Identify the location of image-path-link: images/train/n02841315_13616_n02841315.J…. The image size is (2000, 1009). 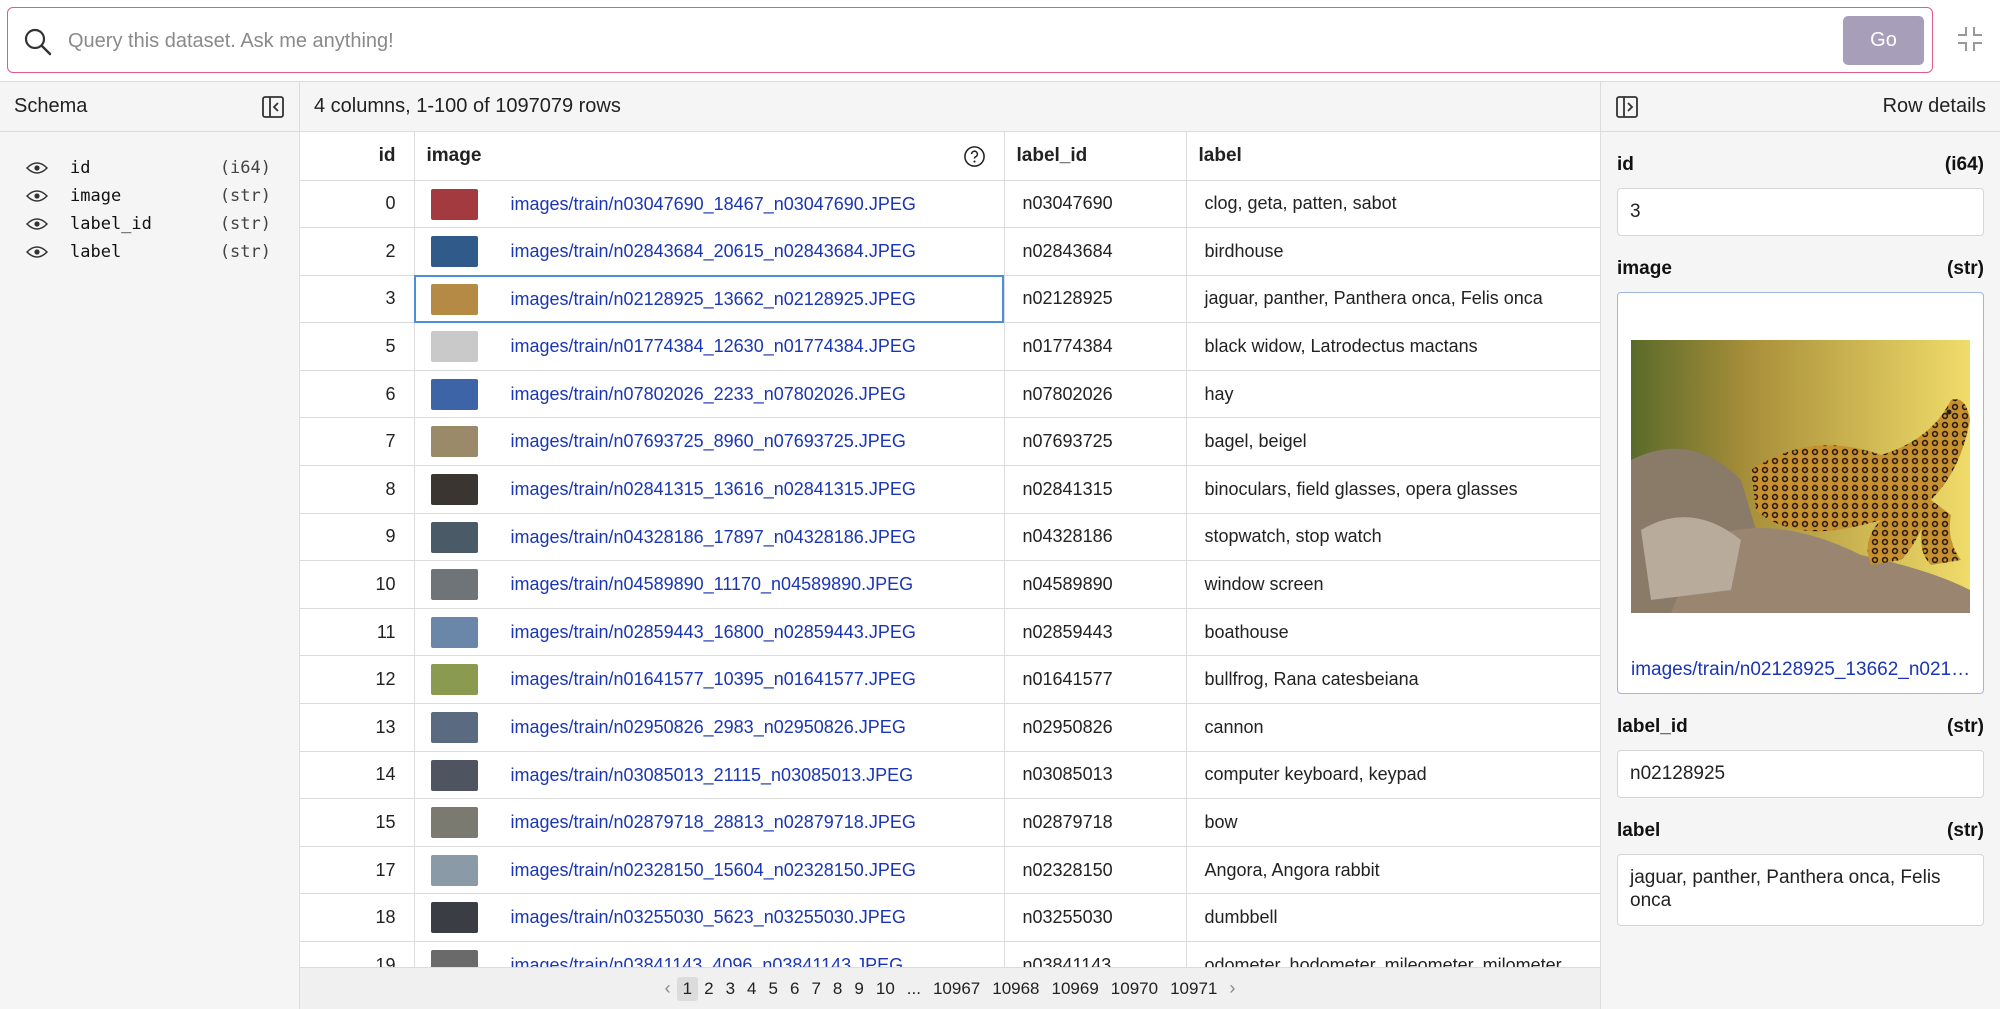
(713, 489).